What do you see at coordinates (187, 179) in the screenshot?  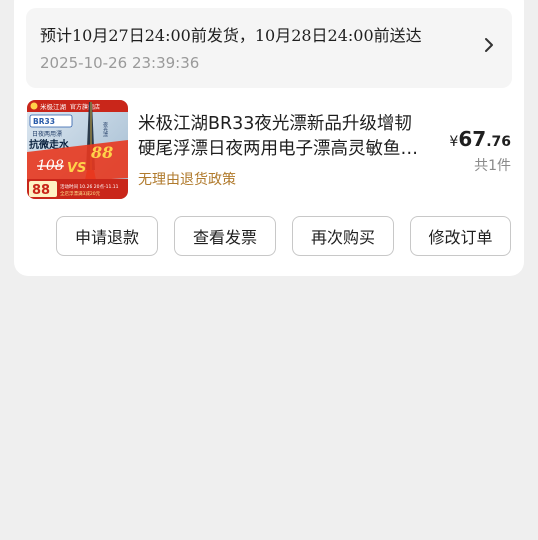 I see `return-policy-link: 无理由退货政策` at bounding box center [187, 179].